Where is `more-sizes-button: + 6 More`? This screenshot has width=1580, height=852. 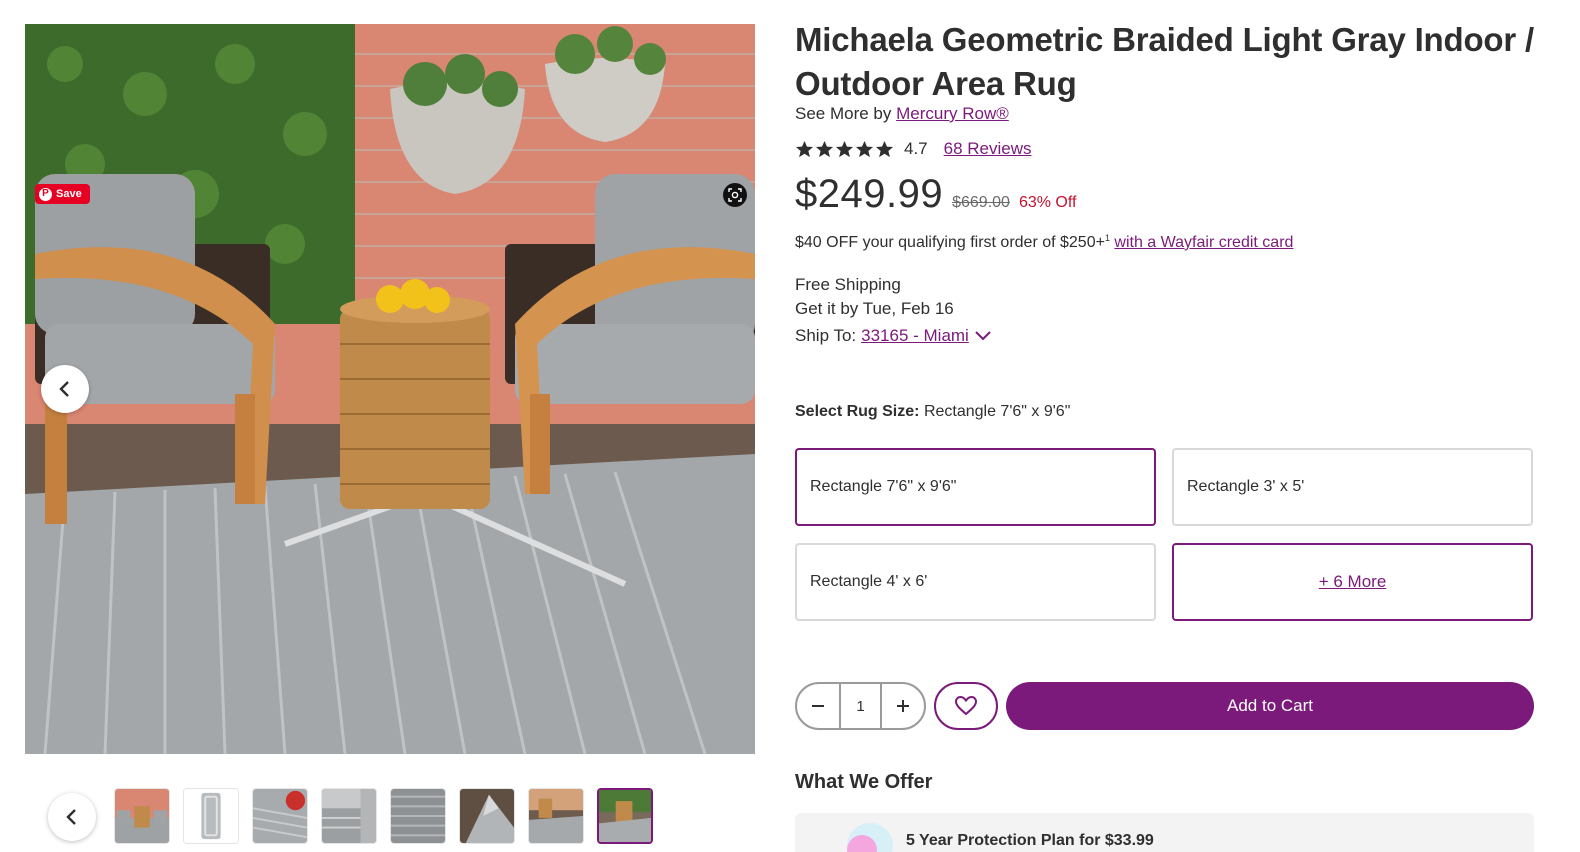 more-sizes-button: + 6 More is located at coordinates (1352, 582).